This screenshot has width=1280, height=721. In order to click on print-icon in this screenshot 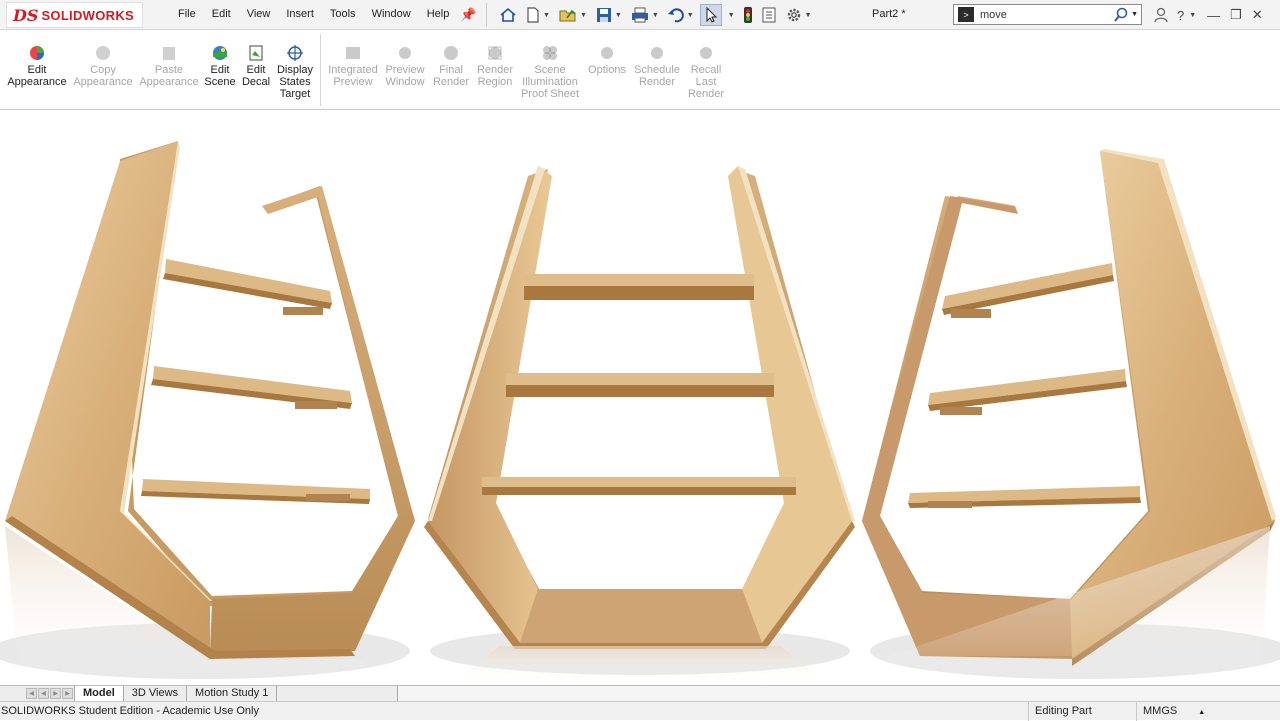, I will do `click(639, 15)`.